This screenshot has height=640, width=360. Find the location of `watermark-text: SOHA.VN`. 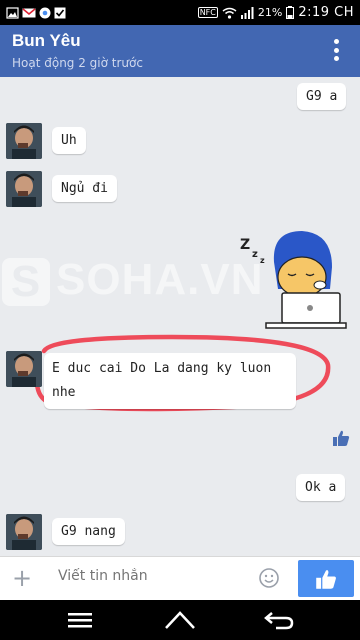

watermark-text: SOHA.VN is located at coordinates (160, 279).